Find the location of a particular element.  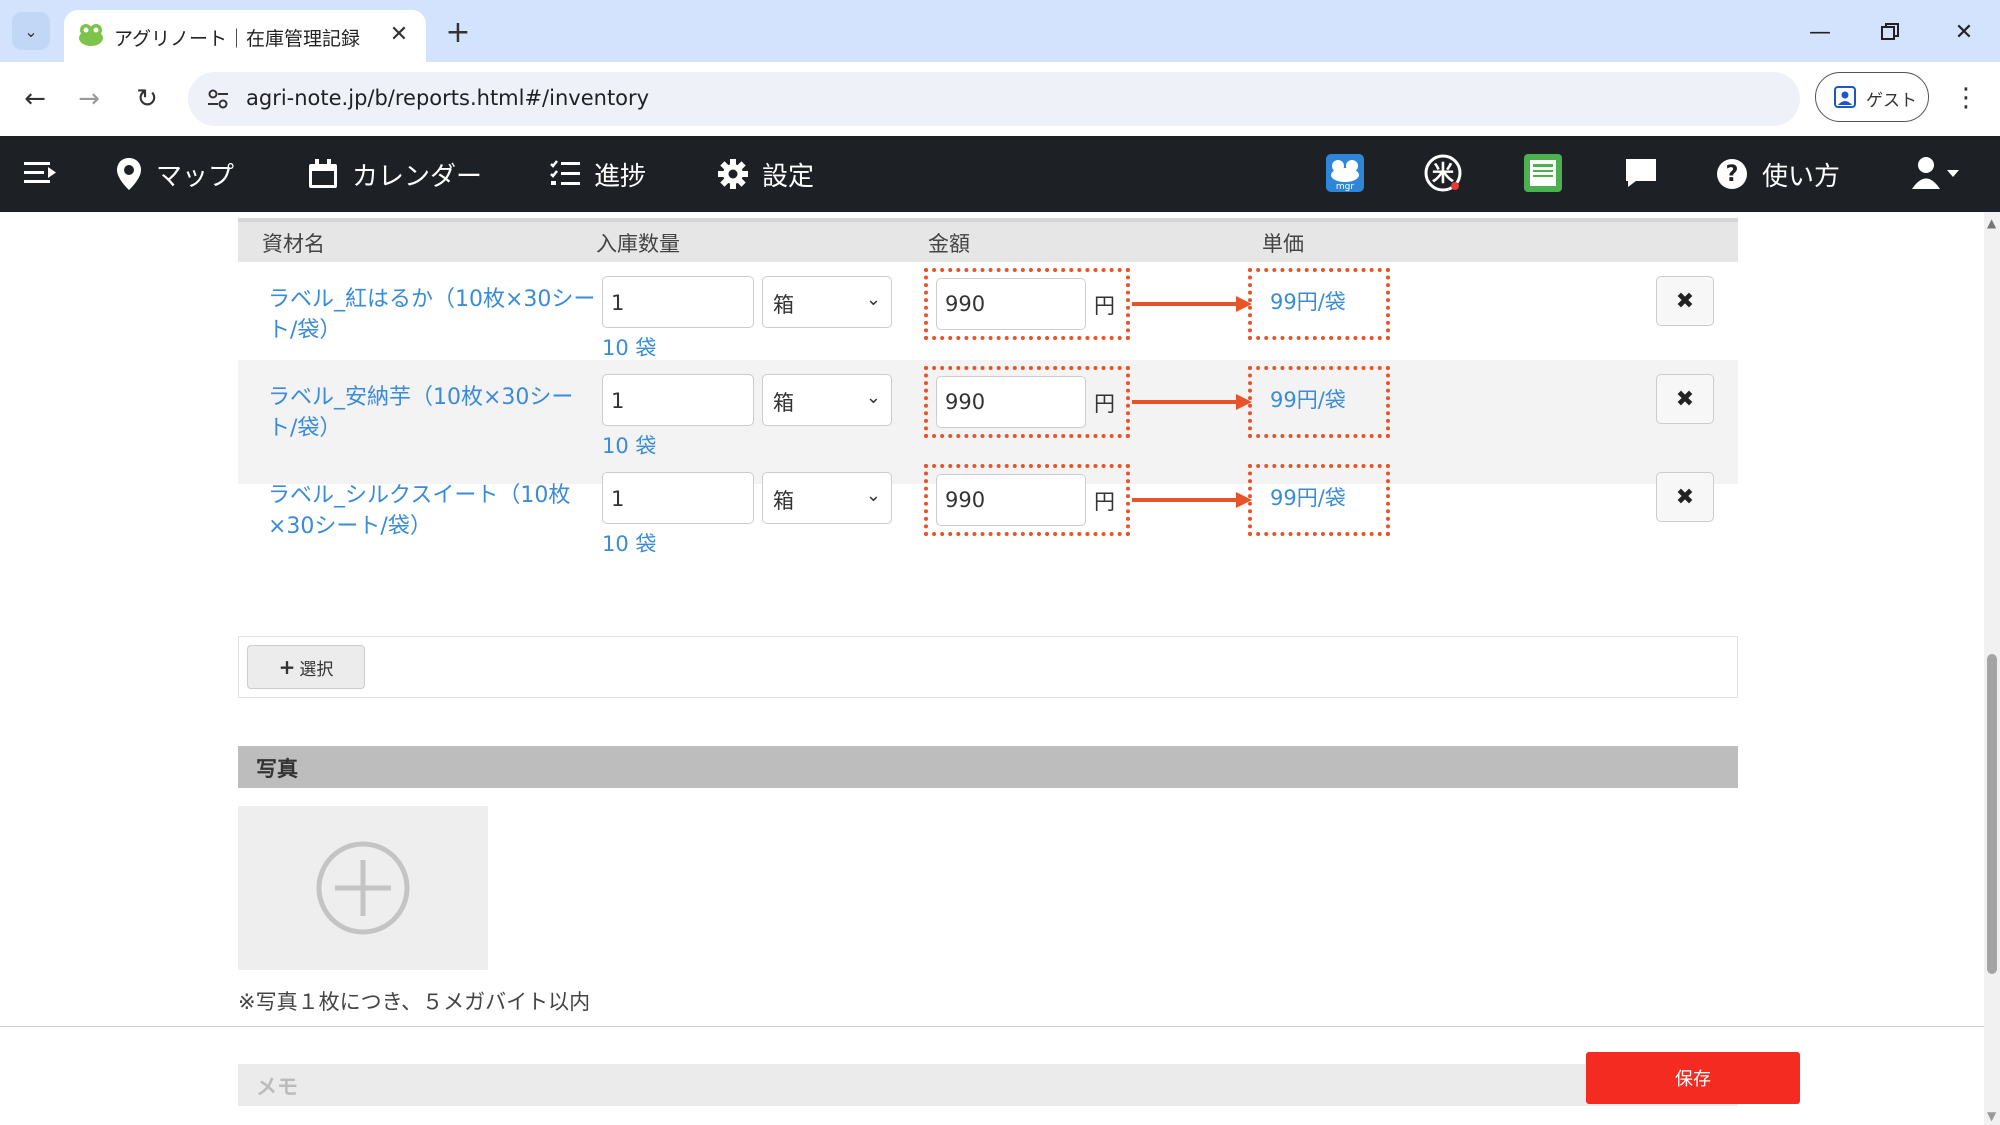

checklist-icon is located at coordinates (565, 172).